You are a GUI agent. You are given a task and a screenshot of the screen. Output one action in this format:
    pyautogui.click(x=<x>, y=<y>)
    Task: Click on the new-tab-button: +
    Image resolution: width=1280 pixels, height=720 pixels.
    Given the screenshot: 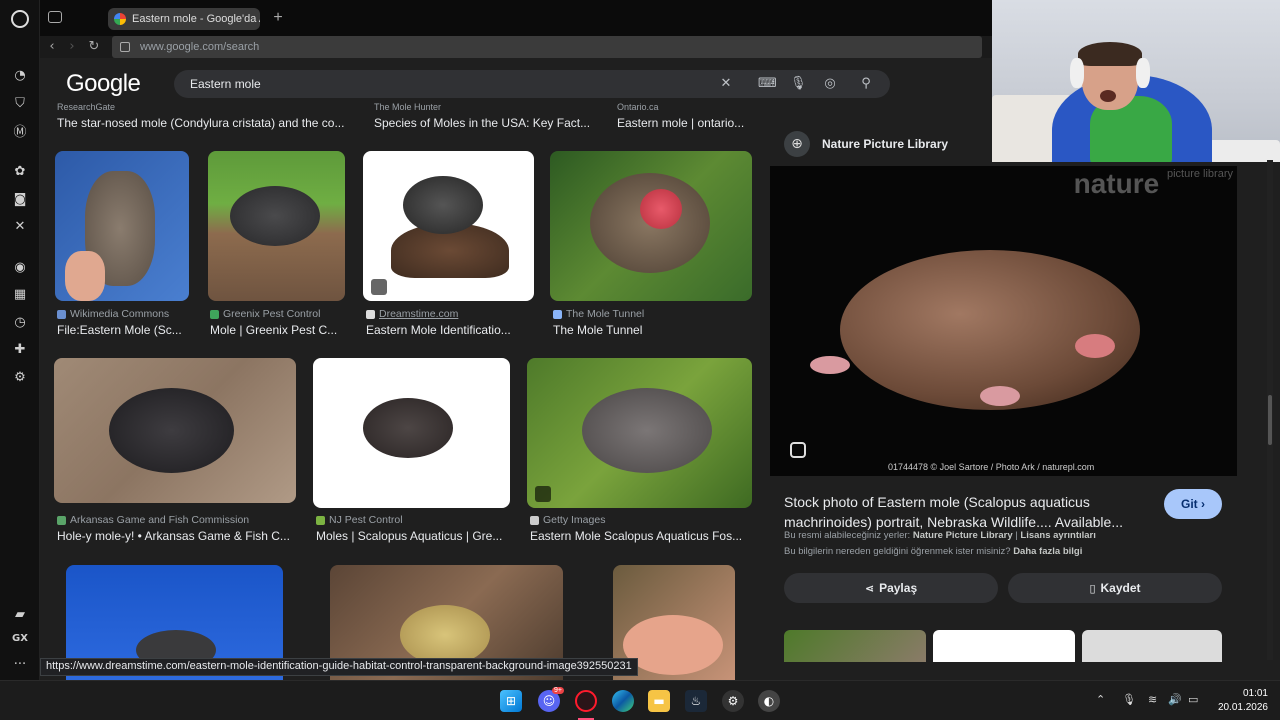 What is the action you would take?
    pyautogui.click(x=278, y=18)
    